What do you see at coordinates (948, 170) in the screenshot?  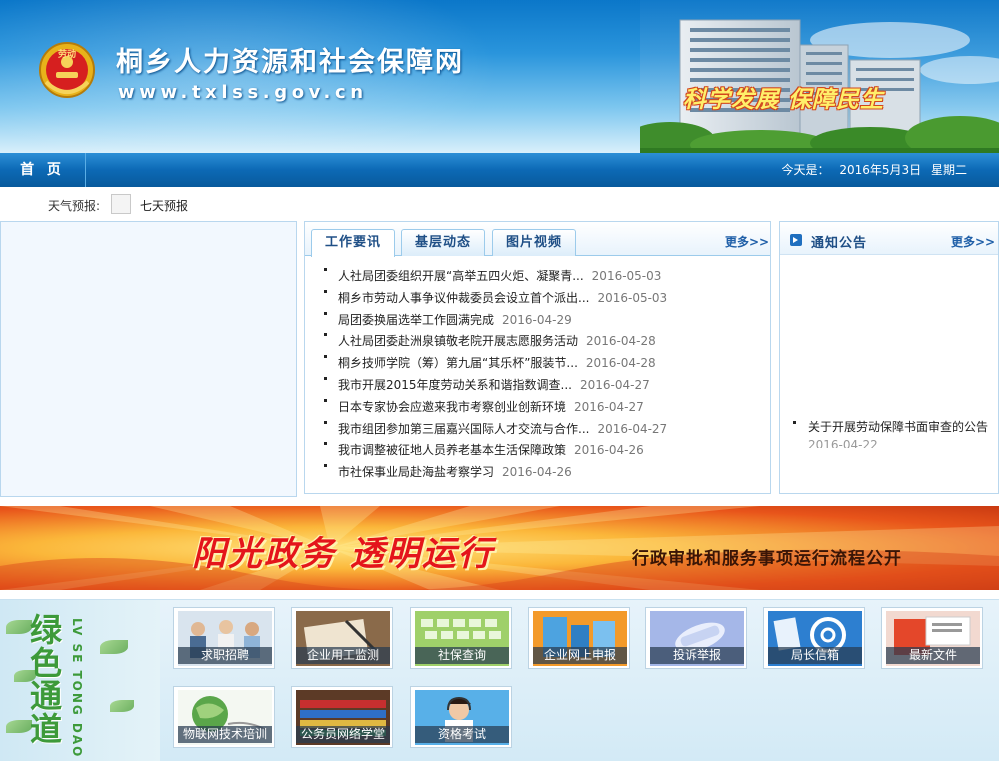 I see `weekday: 星期二` at bounding box center [948, 170].